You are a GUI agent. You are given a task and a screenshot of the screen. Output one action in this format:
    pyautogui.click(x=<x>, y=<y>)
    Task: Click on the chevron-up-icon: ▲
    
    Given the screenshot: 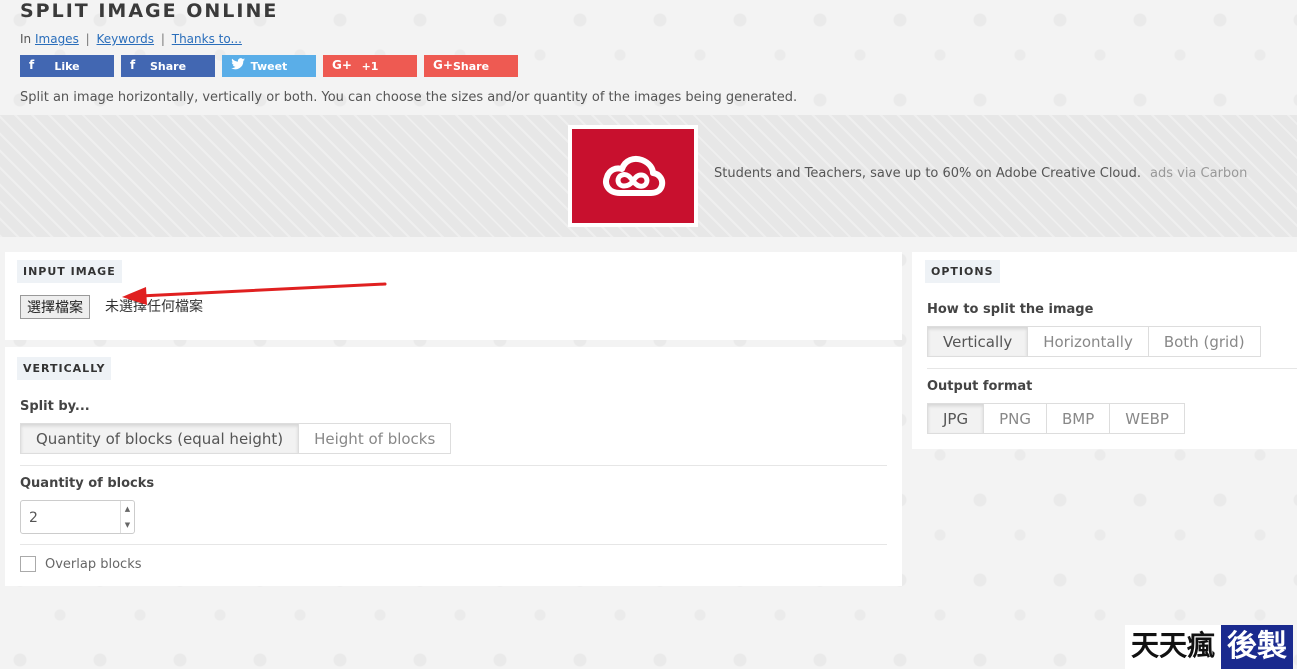 What is the action you would take?
    pyautogui.click(x=127, y=509)
    